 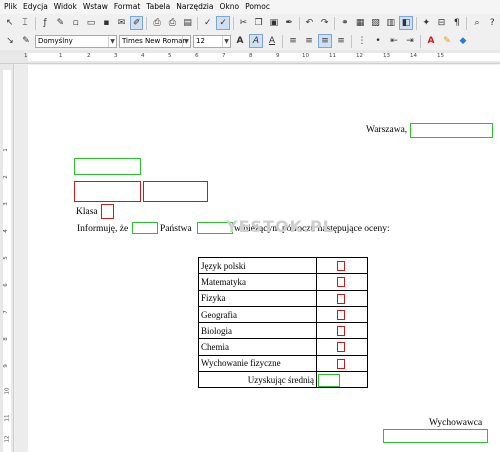 What do you see at coordinates (35, 7) in the screenshot?
I see `menu-edit: Edycja` at bounding box center [35, 7].